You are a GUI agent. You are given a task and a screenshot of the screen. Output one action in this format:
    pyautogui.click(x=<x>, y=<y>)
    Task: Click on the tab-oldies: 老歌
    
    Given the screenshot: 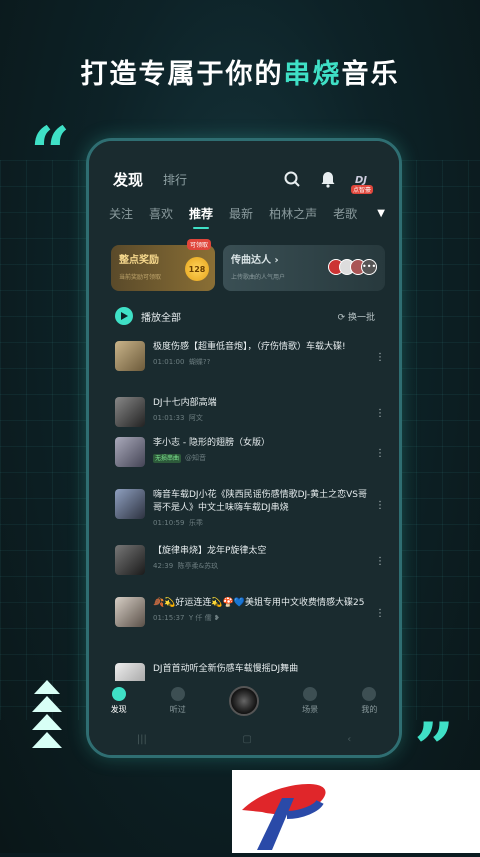 What is the action you would take?
    pyautogui.click(x=345, y=213)
    